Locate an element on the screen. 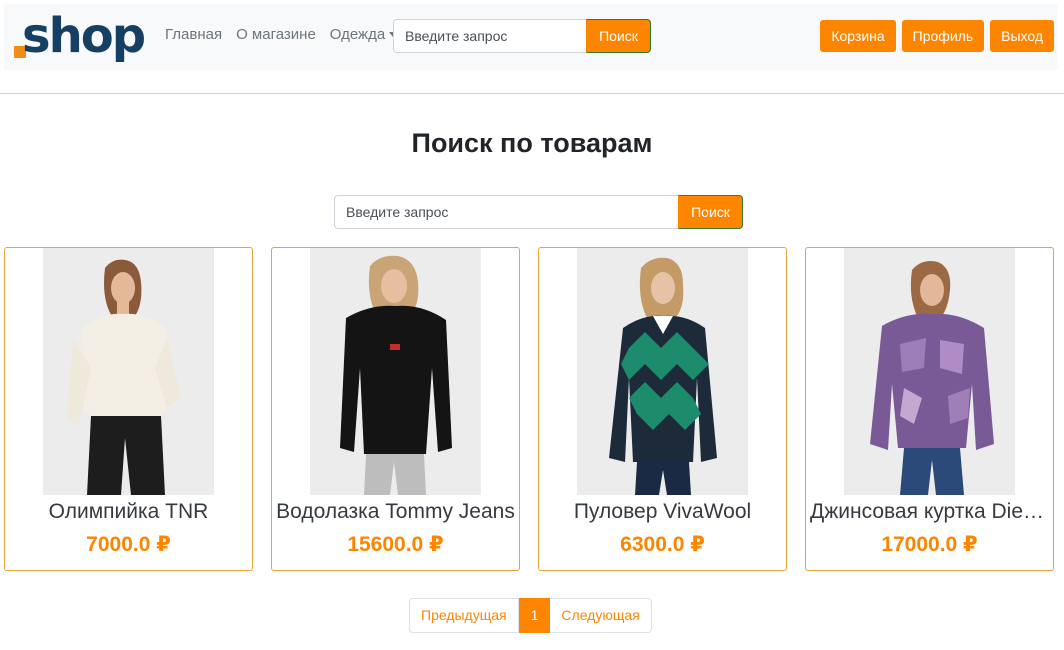 This screenshot has height=650, width=1064. nav-search-button: Поиск is located at coordinates (618, 36).